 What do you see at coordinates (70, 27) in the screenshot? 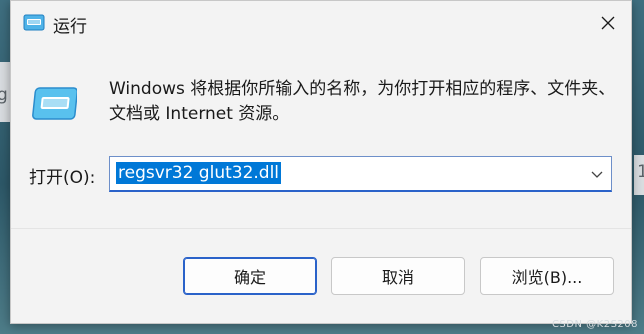
I see `window-title: 运行` at bounding box center [70, 27].